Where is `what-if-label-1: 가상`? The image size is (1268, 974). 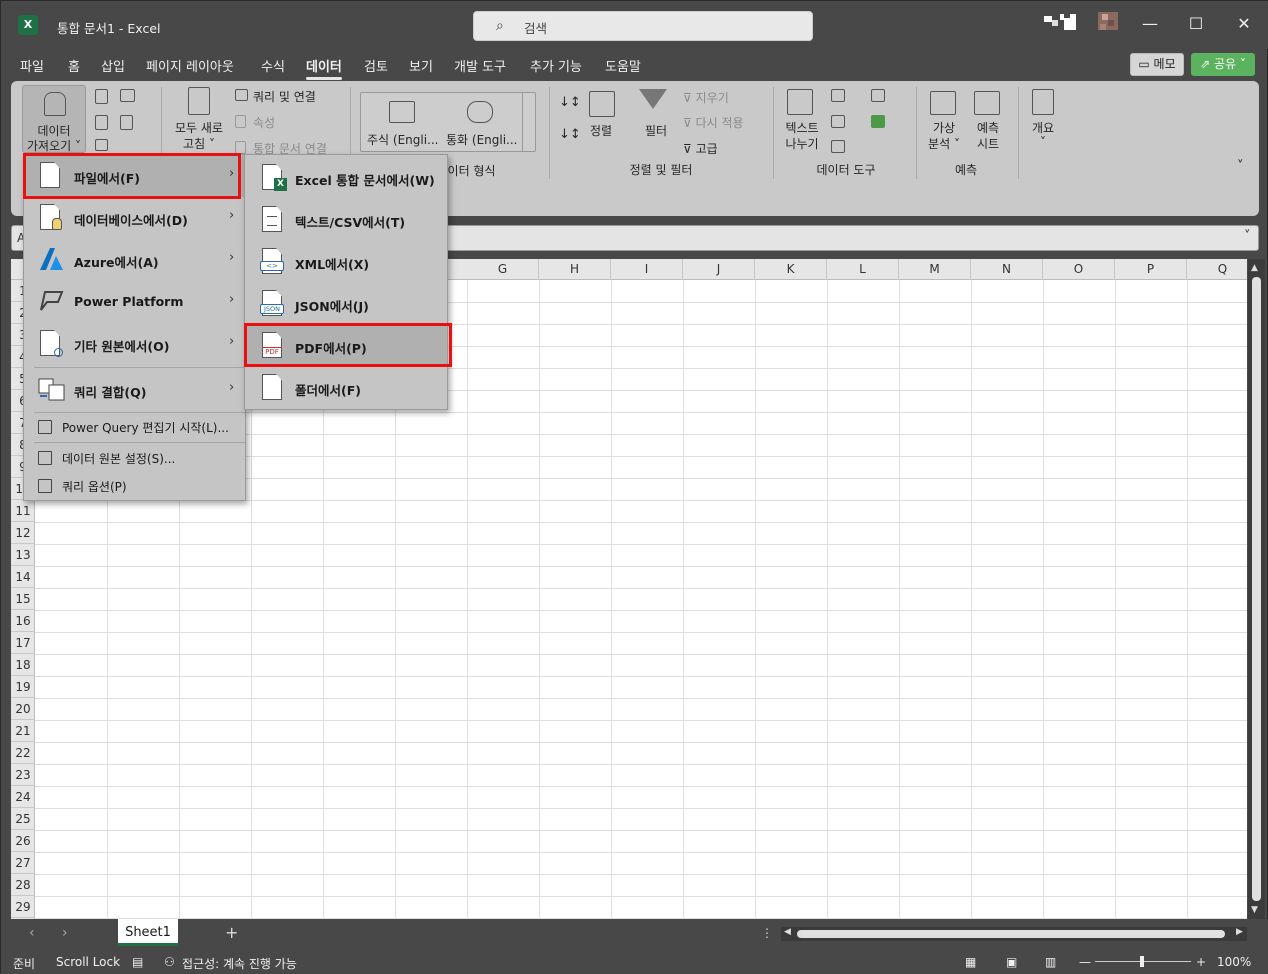
what-if-label-1: 가상 is located at coordinates (944, 128).